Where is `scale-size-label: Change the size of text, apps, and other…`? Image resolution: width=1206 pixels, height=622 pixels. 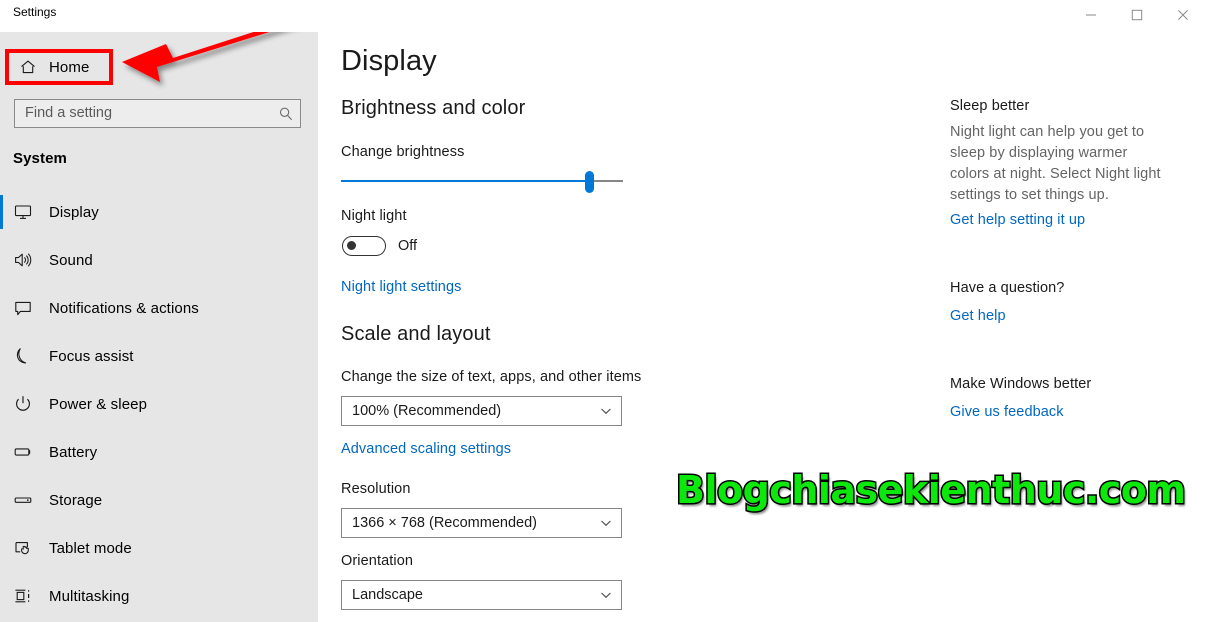
scale-size-label: Change the size of text, apps, and other… is located at coordinates (491, 377).